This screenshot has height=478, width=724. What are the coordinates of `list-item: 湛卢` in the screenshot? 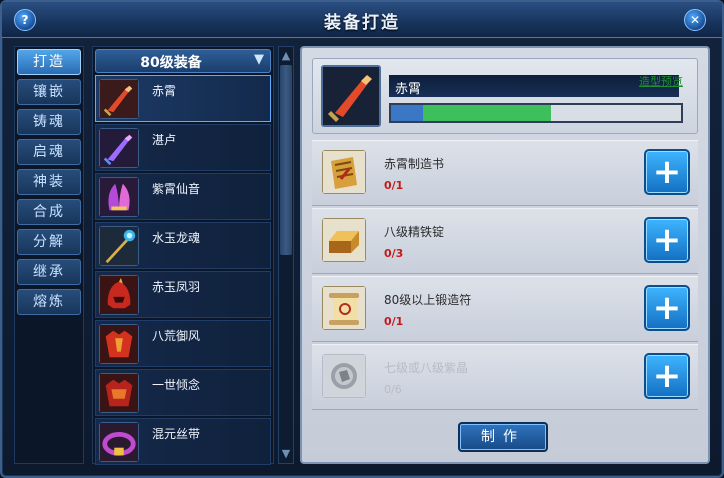 It's located at (183, 147).